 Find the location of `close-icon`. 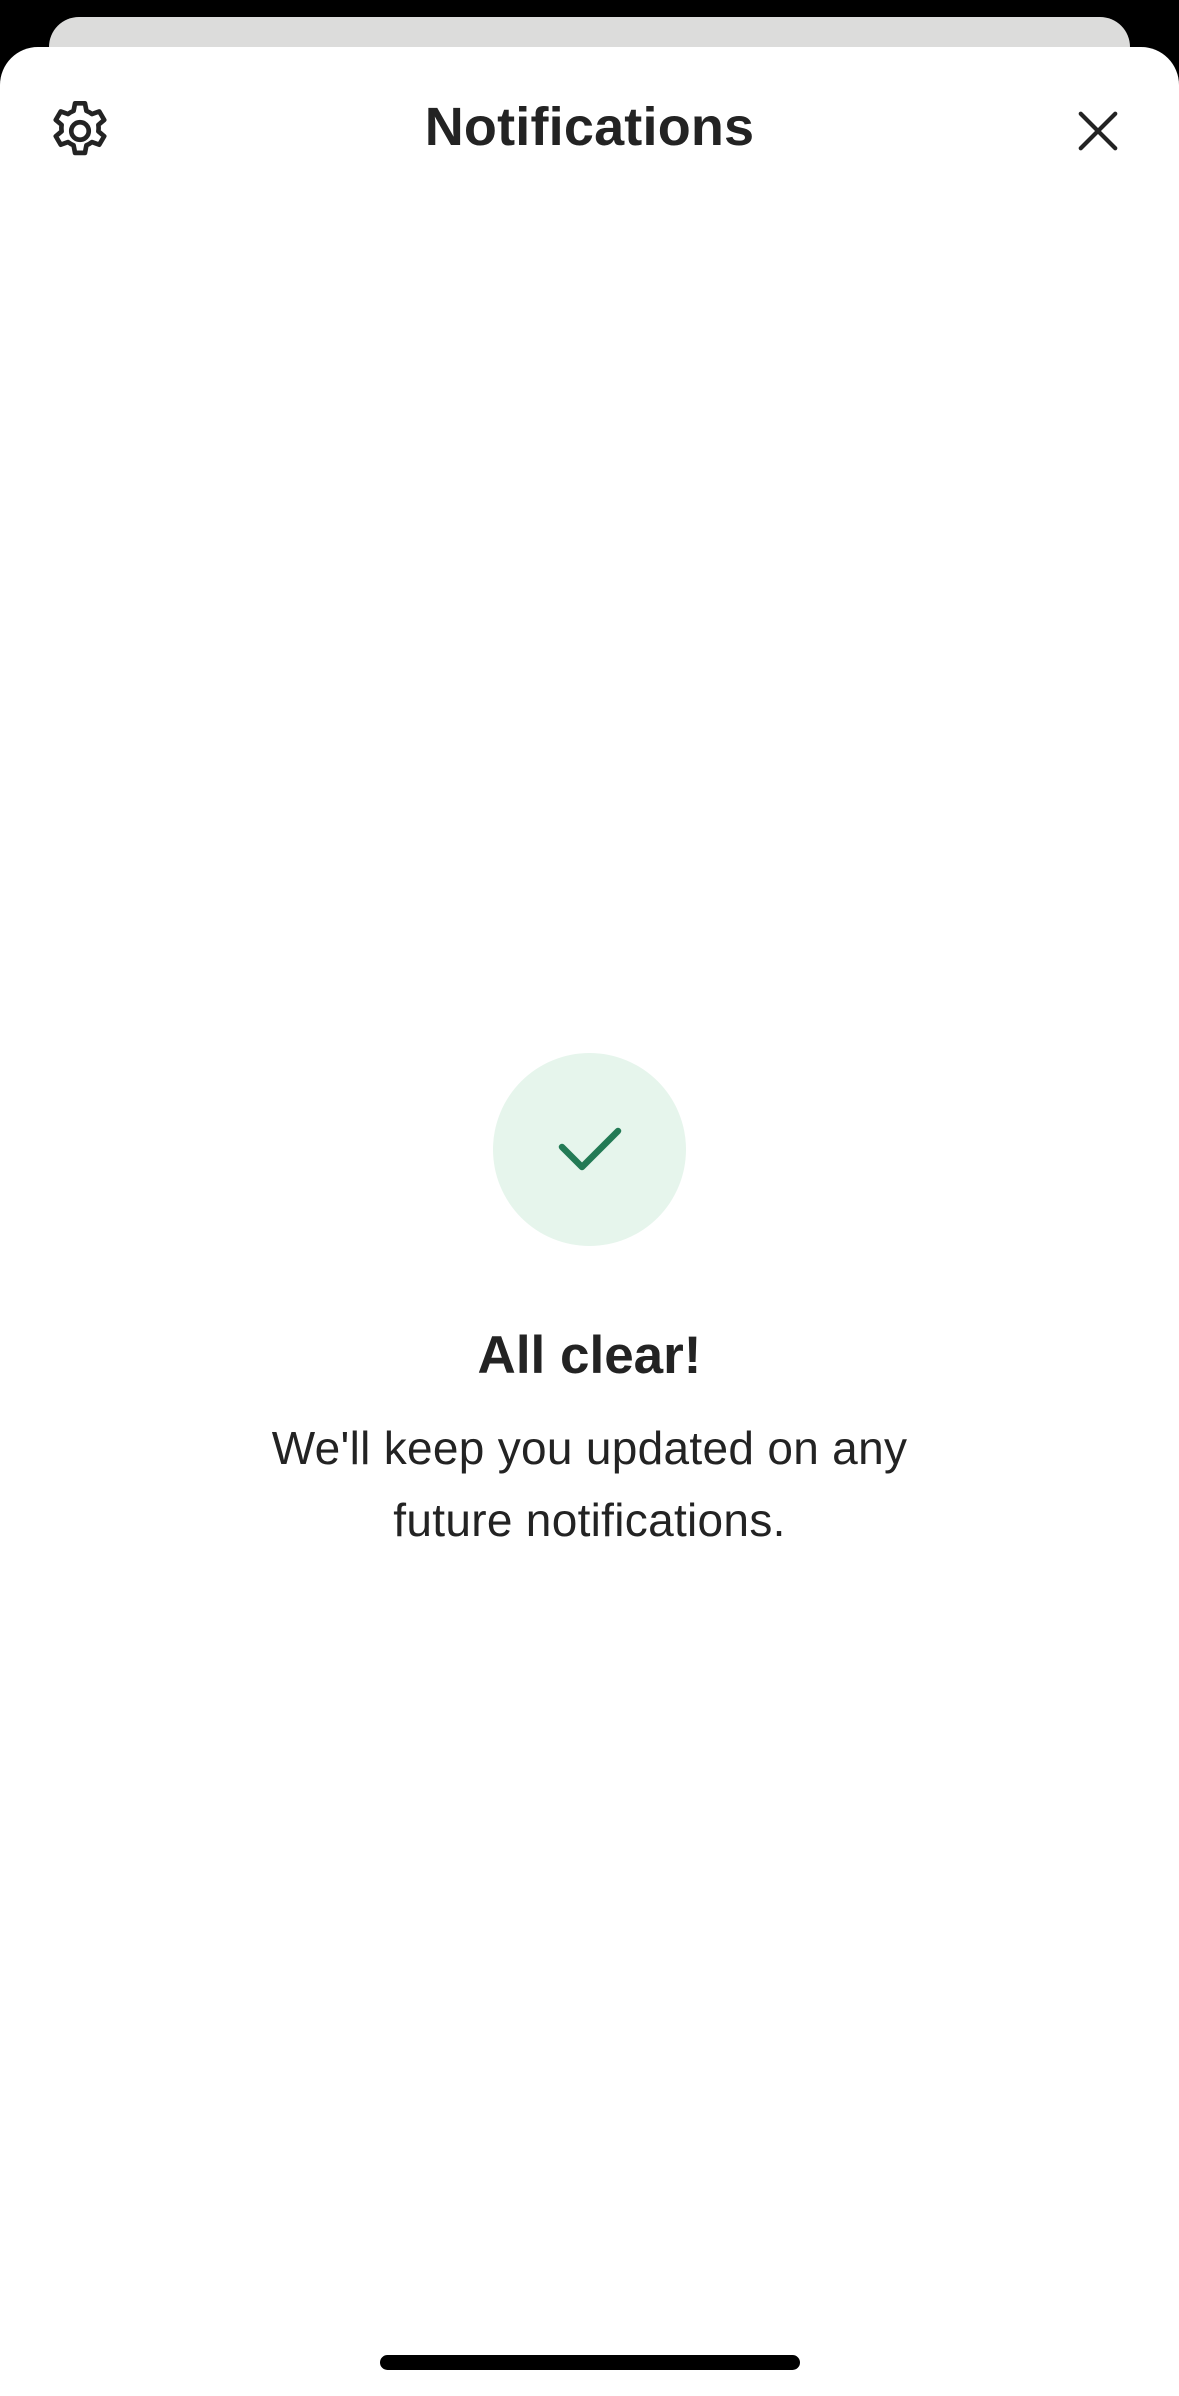

close-icon is located at coordinates (1098, 131).